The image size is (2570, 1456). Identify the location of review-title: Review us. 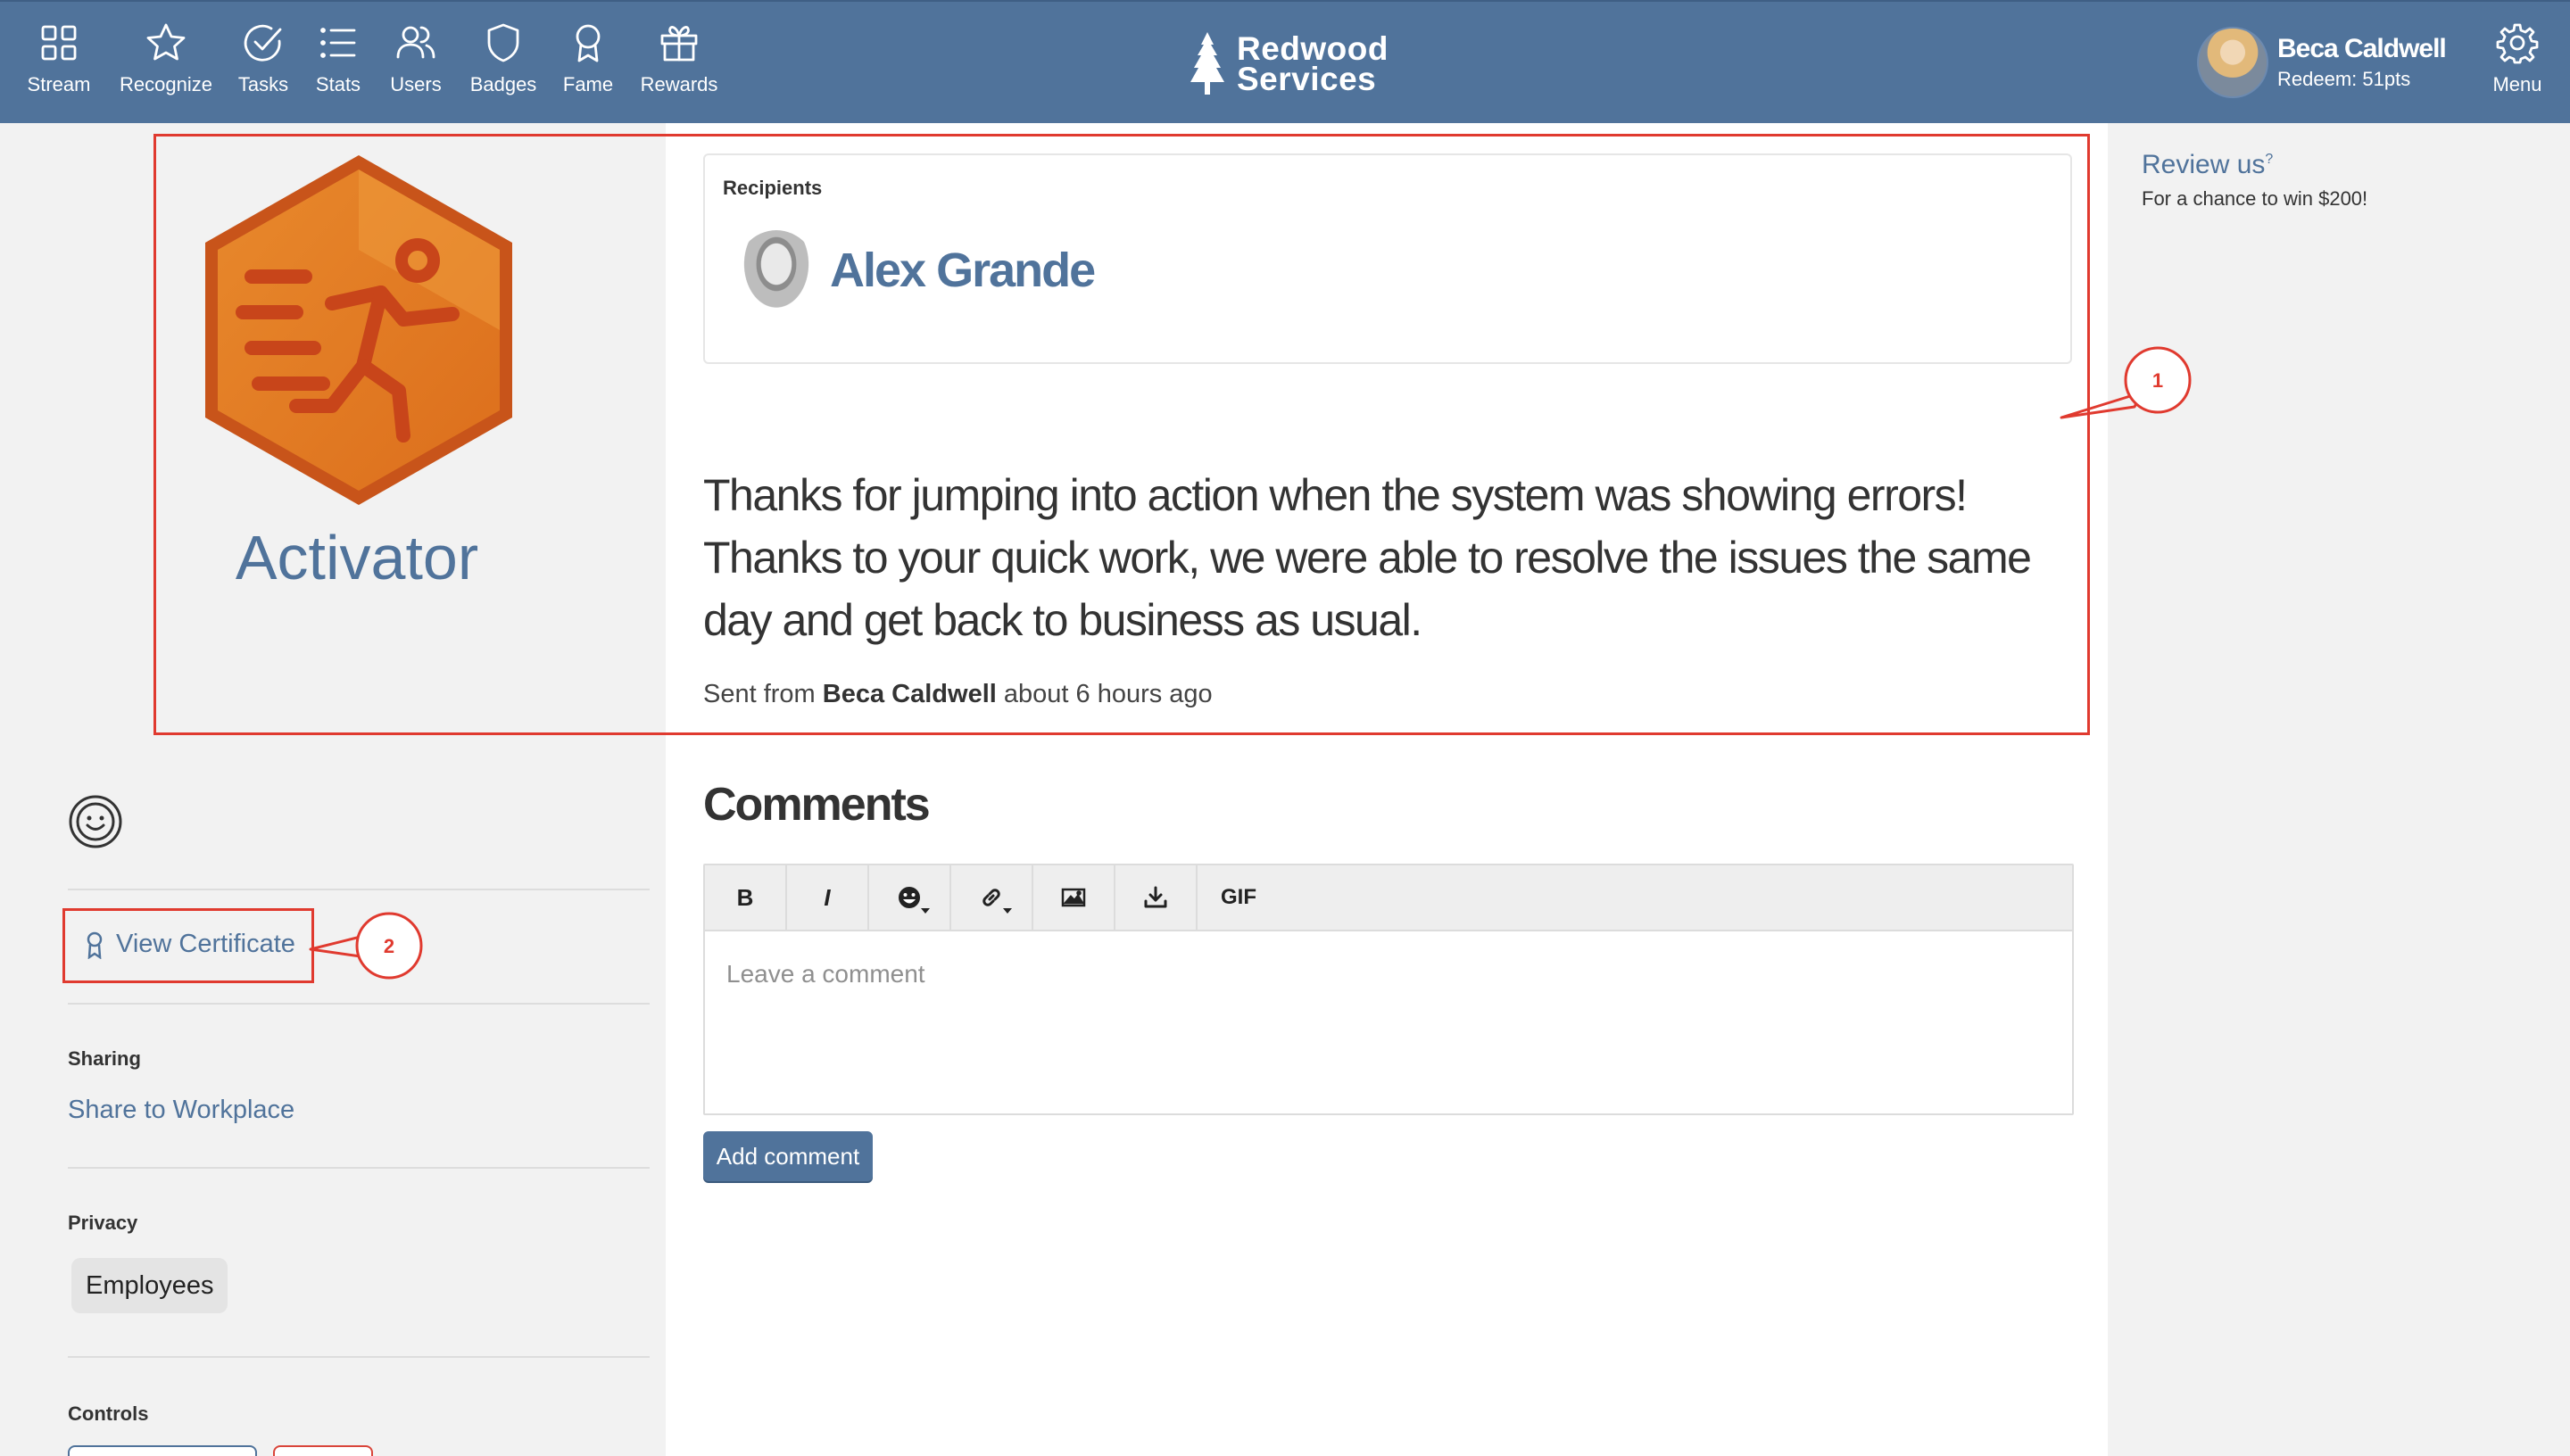
(2204, 164).